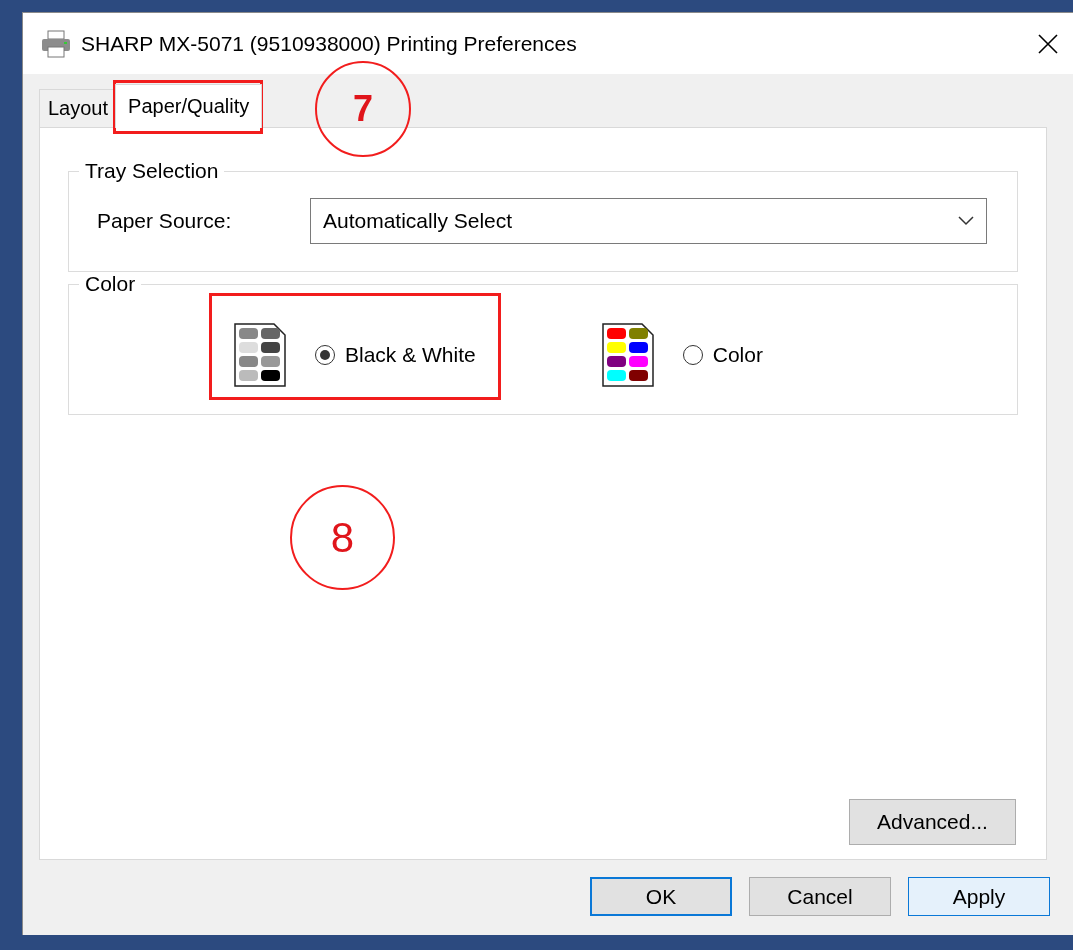 Image resolution: width=1073 pixels, height=950 pixels. Describe the element at coordinates (648, 221) in the screenshot. I see `paper-source-dropdown: Automatically Select` at that location.